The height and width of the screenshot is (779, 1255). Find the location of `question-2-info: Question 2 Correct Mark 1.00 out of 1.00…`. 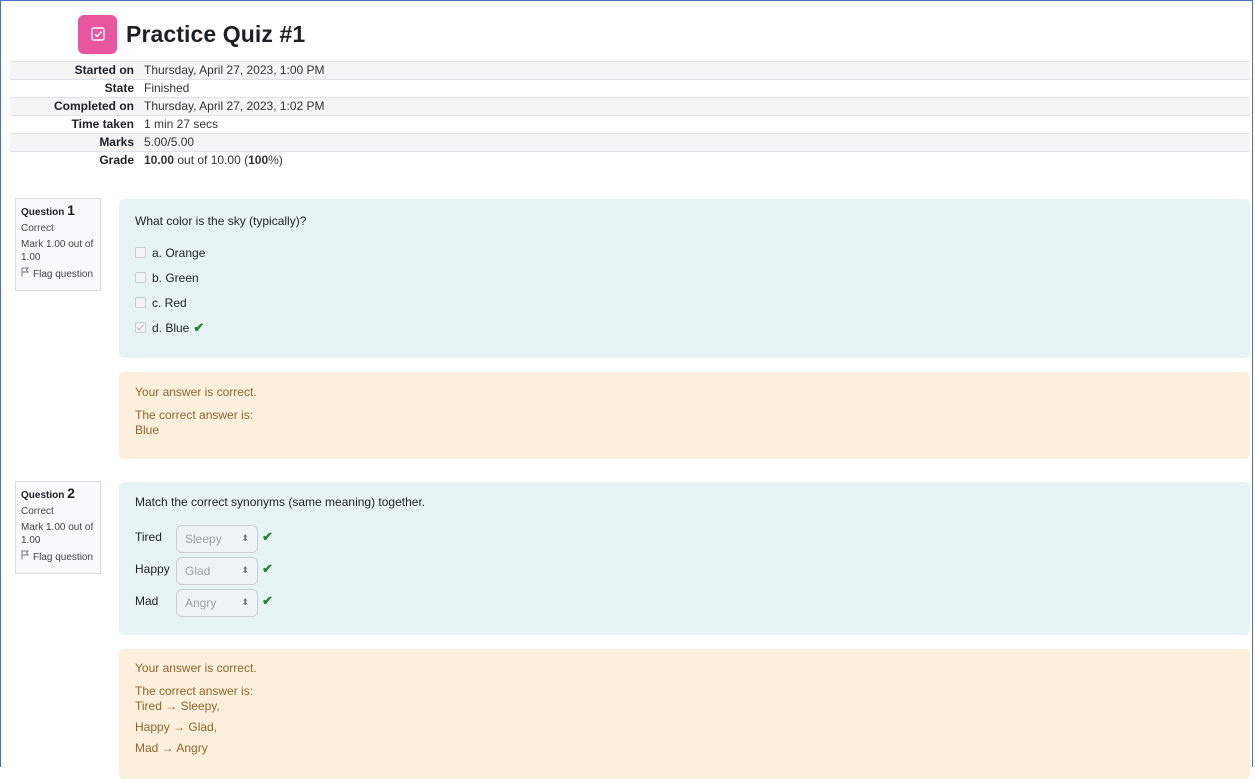

question-2-info: Question 2 Correct Mark 1.00 out of 1.00… is located at coordinates (58, 527).